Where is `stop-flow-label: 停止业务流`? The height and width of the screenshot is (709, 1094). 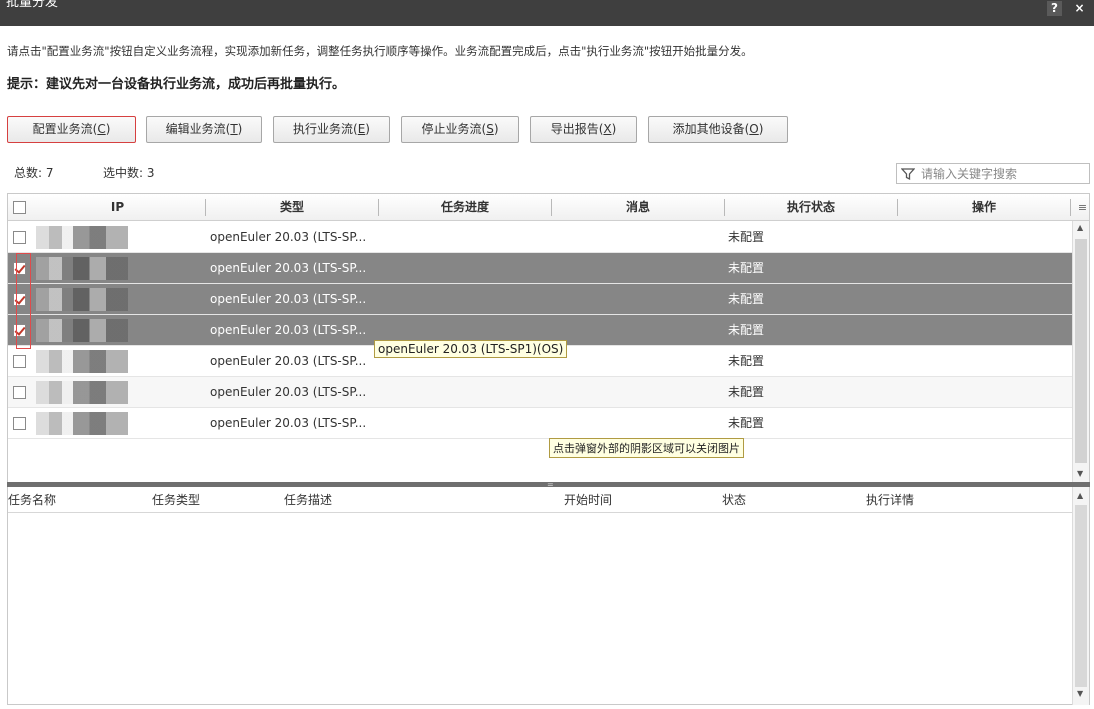 stop-flow-label: 停止业务流 is located at coordinates (451, 129).